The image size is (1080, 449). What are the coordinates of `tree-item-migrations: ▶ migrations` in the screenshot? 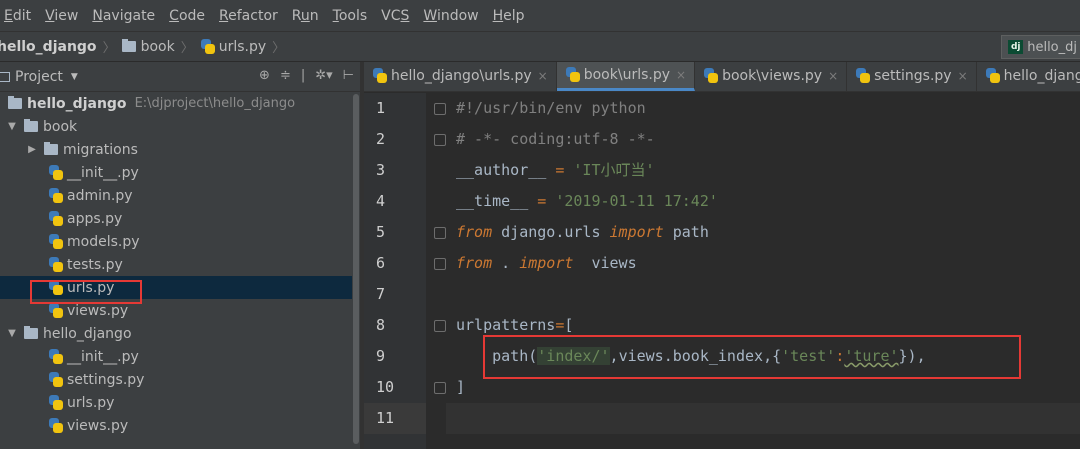 It's located at (180, 149).